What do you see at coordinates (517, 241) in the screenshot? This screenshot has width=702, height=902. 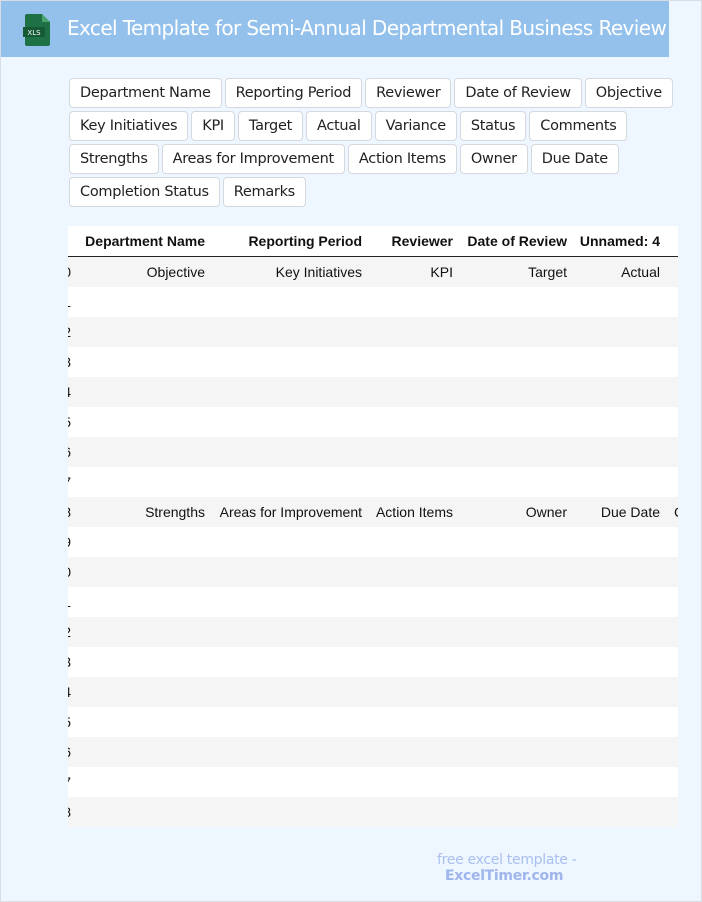 I see `table-cell: Date of Review` at bounding box center [517, 241].